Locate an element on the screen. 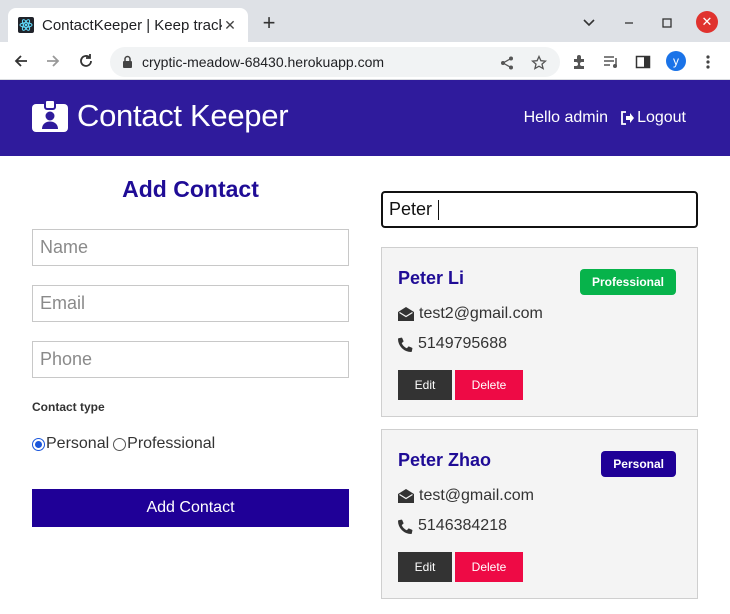  browser-tab: ContactKeeper | Keep track ✕ is located at coordinates (128, 25).